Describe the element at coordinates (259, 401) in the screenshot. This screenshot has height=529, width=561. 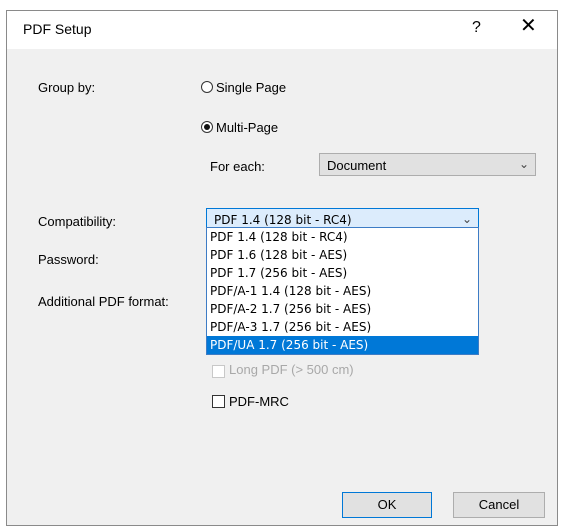
I see `pdf-mrc-label: PDF-MRC` at that location.